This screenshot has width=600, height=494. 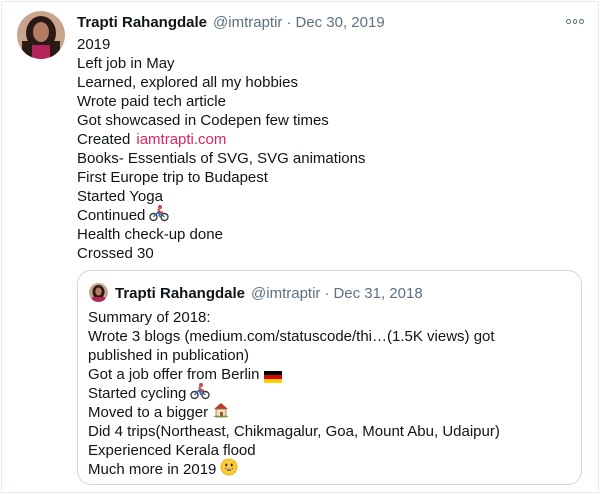 I want to click on quoted-handle: @imtraptir, so click(x=286, y=293).